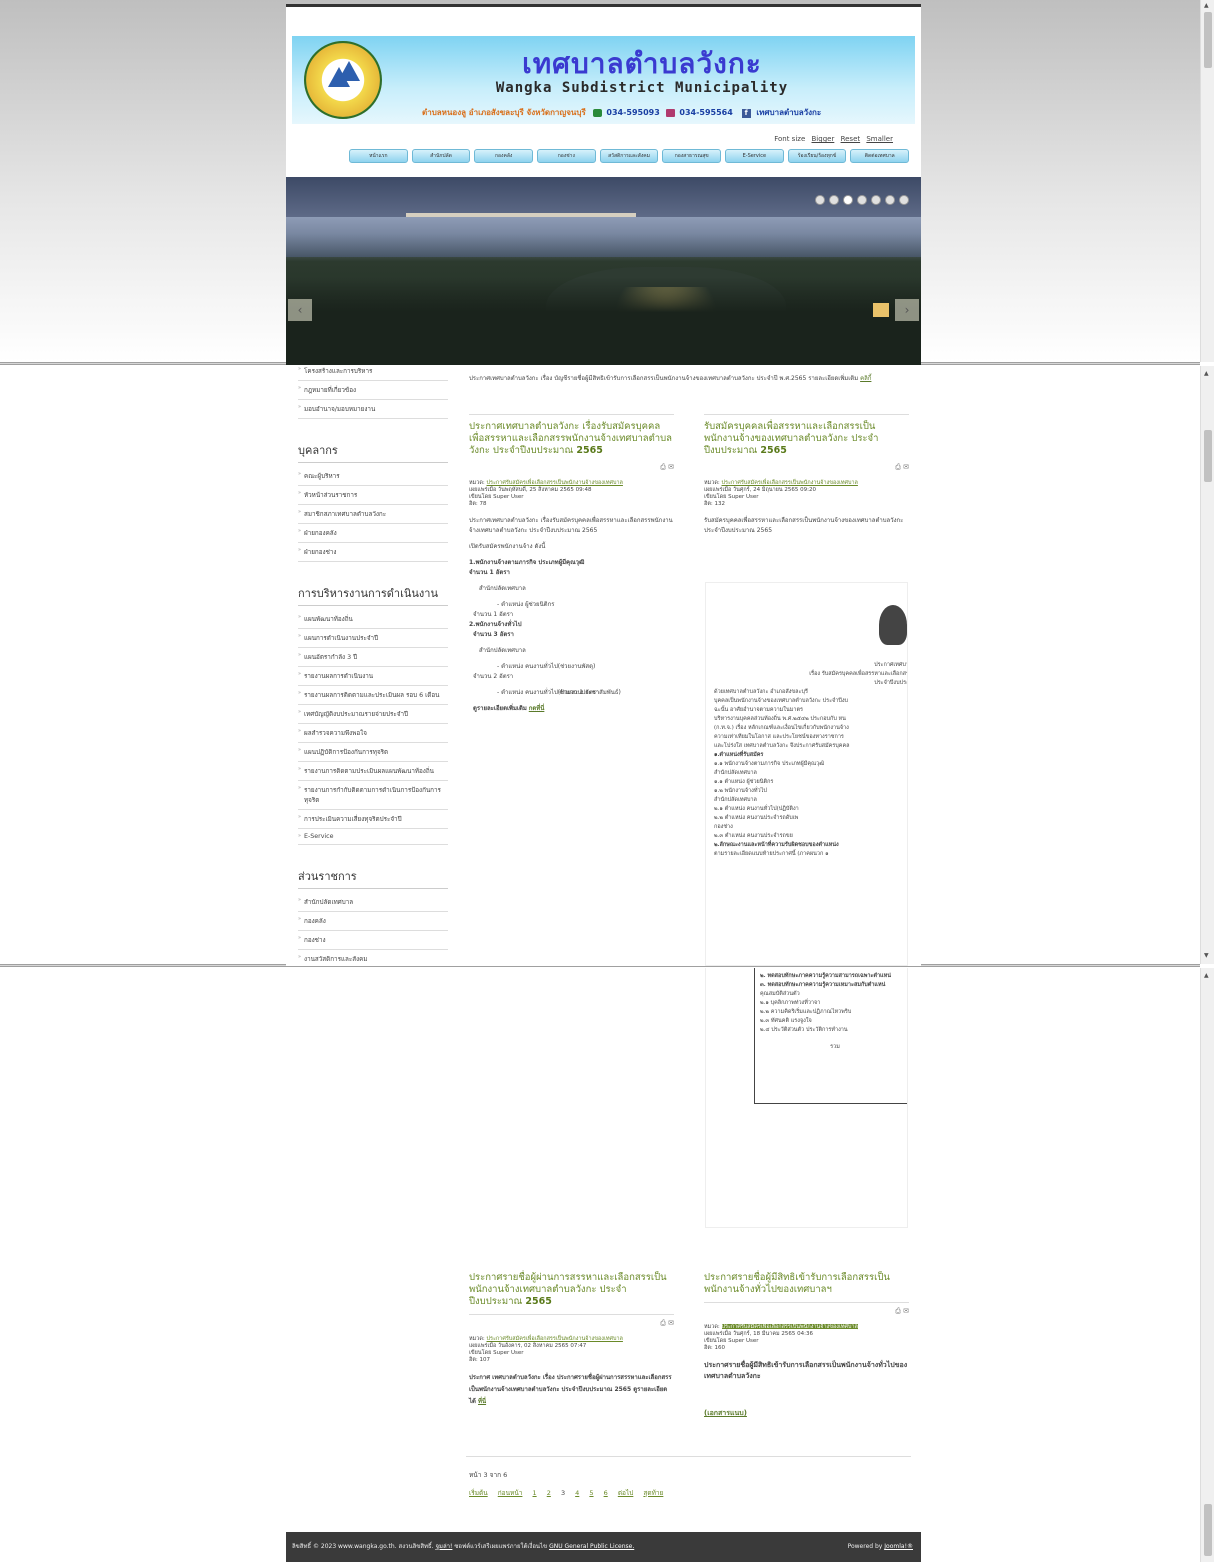 This screenshot has width=1214, height=1562. Describe the element at coordinates (373, 495) in the screenshot. I see `sidebar-item: หัวหน้าส่วนราชการ` at that location.